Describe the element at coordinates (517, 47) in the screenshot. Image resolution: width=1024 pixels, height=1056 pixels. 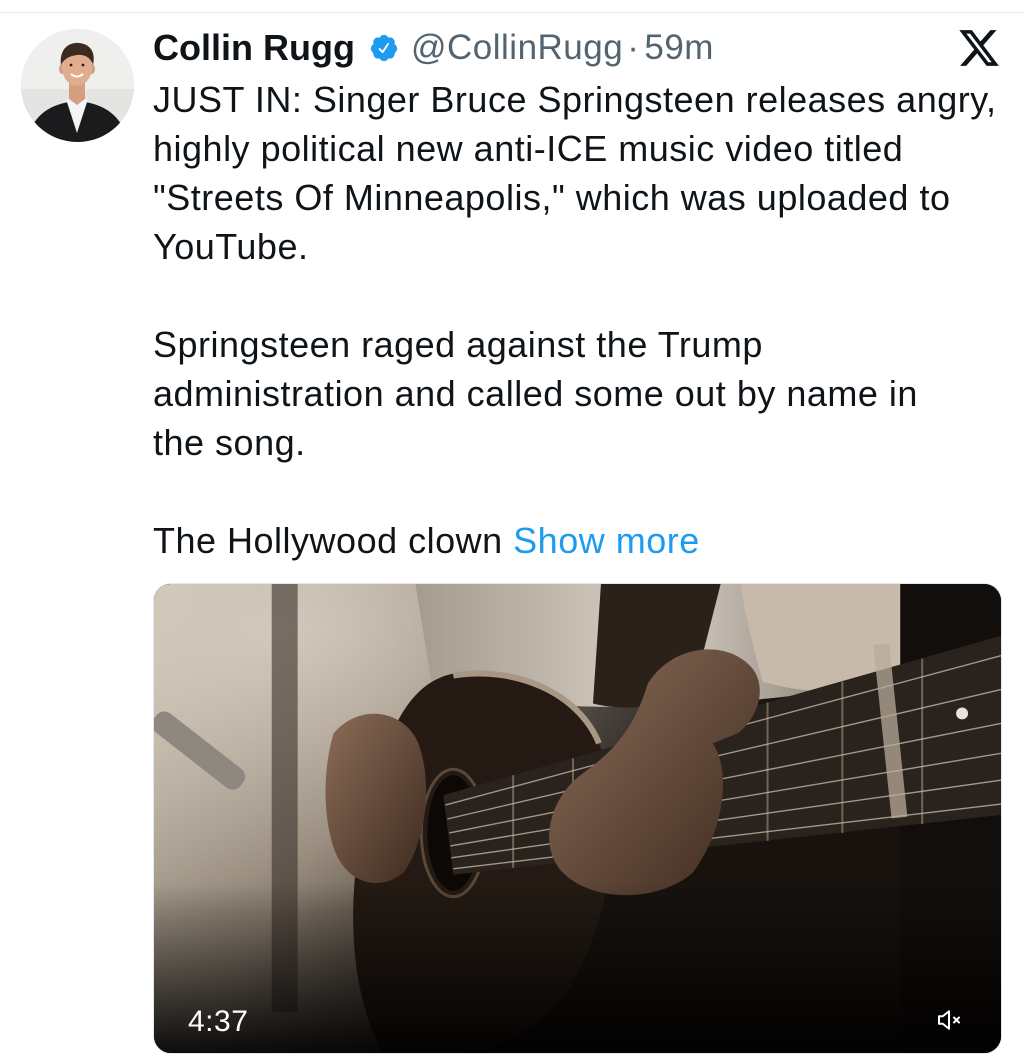
I see `author-handle: @CollinRugg` at that location.